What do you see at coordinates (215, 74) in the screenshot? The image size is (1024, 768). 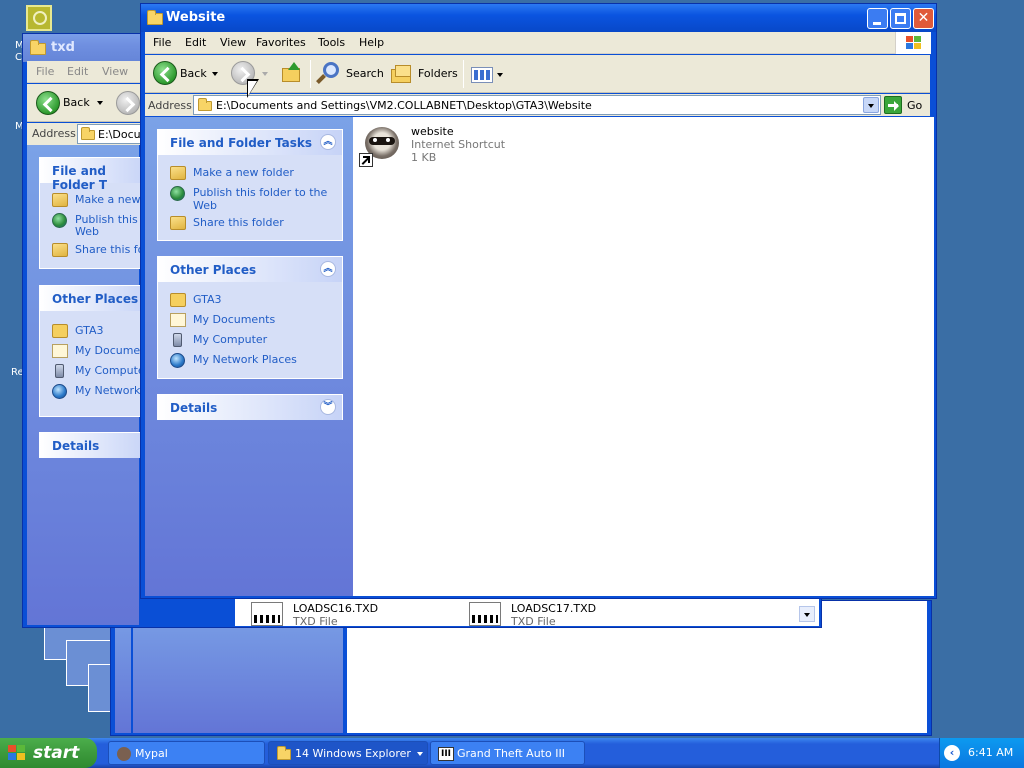 I see `back-dropdown-chevron-down-icon` at bounding box center [215, 74].